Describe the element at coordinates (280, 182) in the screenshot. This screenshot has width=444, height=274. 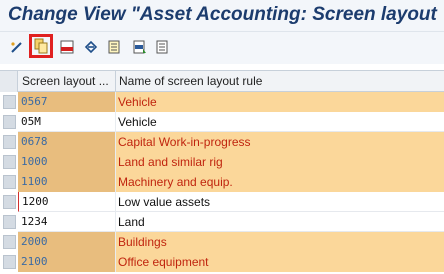
I see `layout-rule-name: Machinery and equip.` at that location.